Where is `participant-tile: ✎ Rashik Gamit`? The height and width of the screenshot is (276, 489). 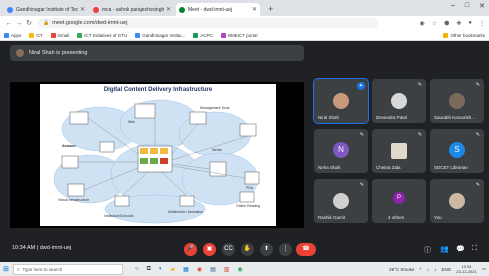
participant-tile: ✎ Rashik Gamit is located at coordinates (341, 201).